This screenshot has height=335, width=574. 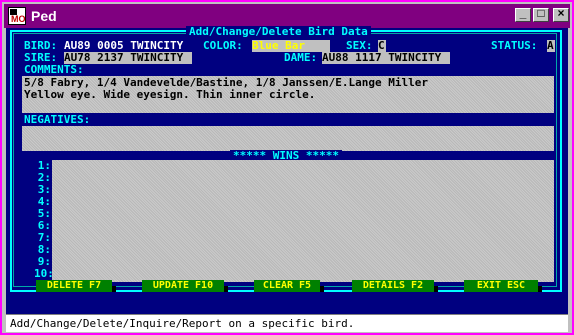 I want to click on negatives-label: NEGATIVES:, so click(x=57, y=119).